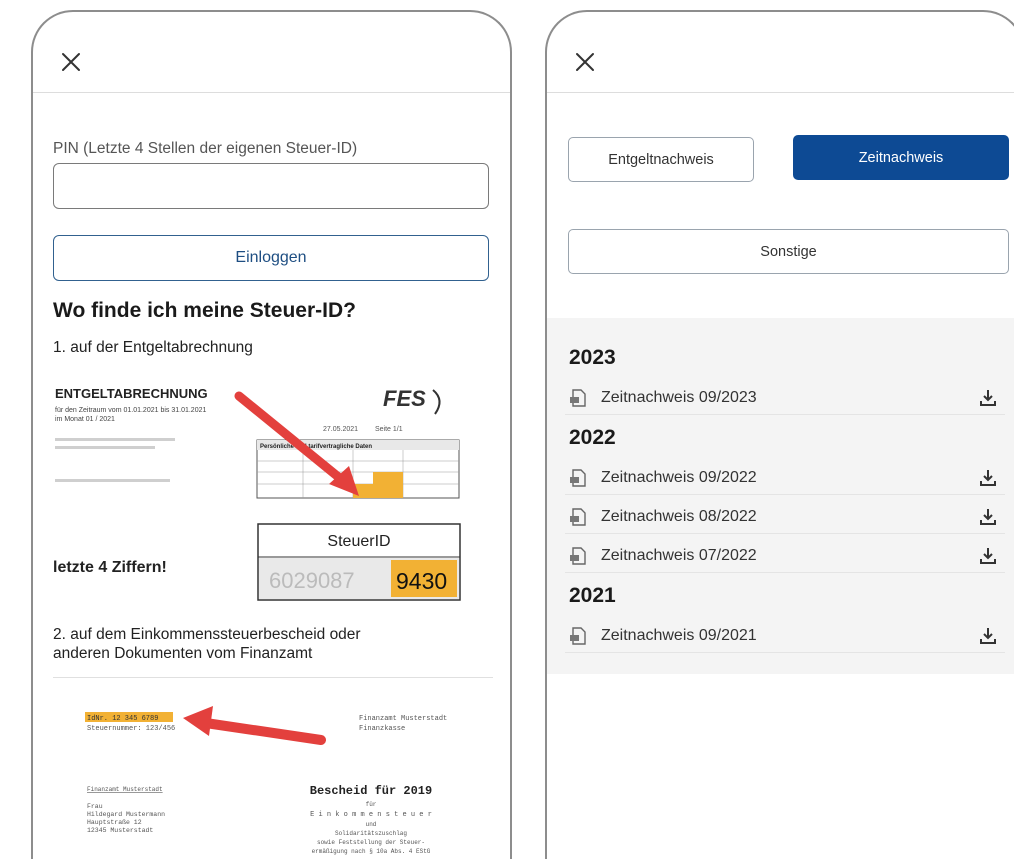 Image resolution: width=1014 pixels, height=859 pixels. Describe the element at coordinates (204, 310) in the screenshot. I see `faq-title: Wo finde ich meine Steuer-ID?` at that location.